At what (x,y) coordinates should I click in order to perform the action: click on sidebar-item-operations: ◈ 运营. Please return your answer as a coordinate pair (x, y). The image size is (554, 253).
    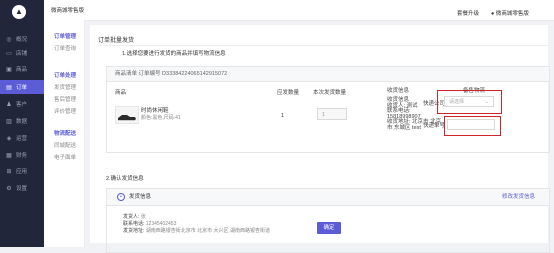
    Looking at the image, I should click on (22, 138).